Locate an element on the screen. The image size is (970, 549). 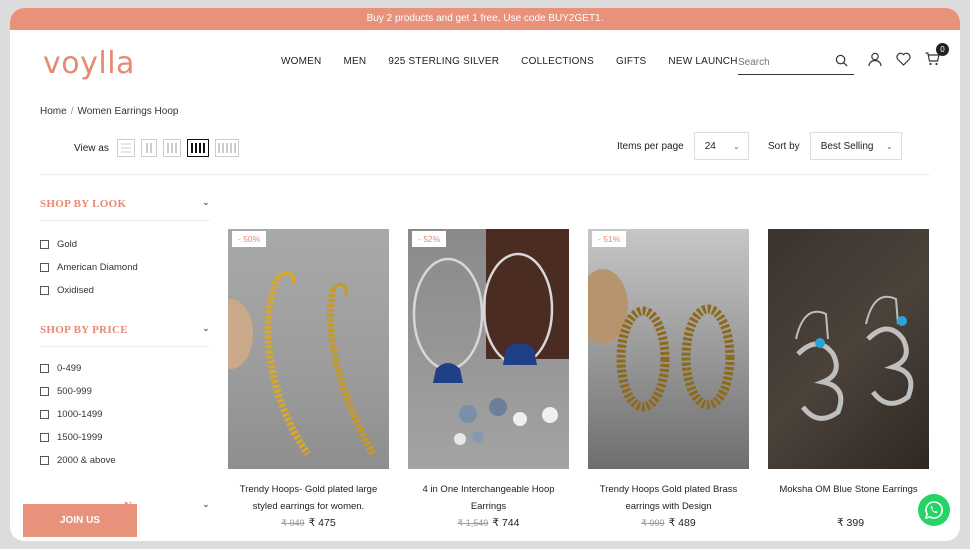
filter-option-american-diamond: American Diamond is located at coordinates (125, 267).